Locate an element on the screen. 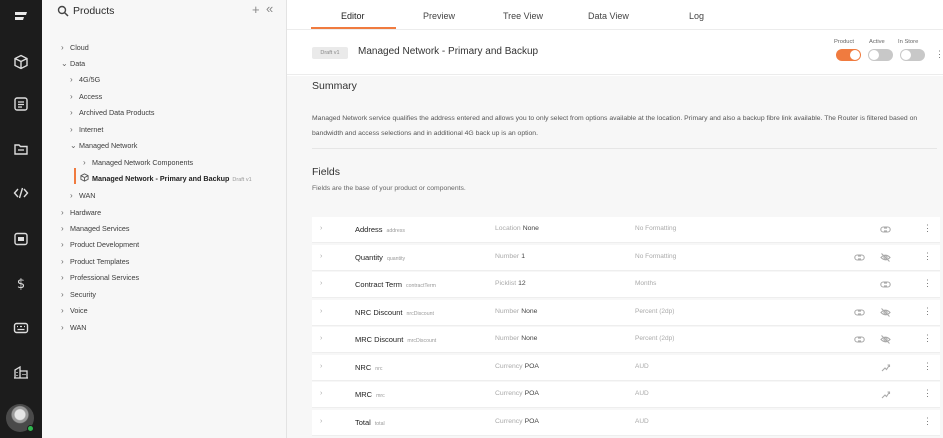  active-tab-underline is located at coordinates (353, 28).